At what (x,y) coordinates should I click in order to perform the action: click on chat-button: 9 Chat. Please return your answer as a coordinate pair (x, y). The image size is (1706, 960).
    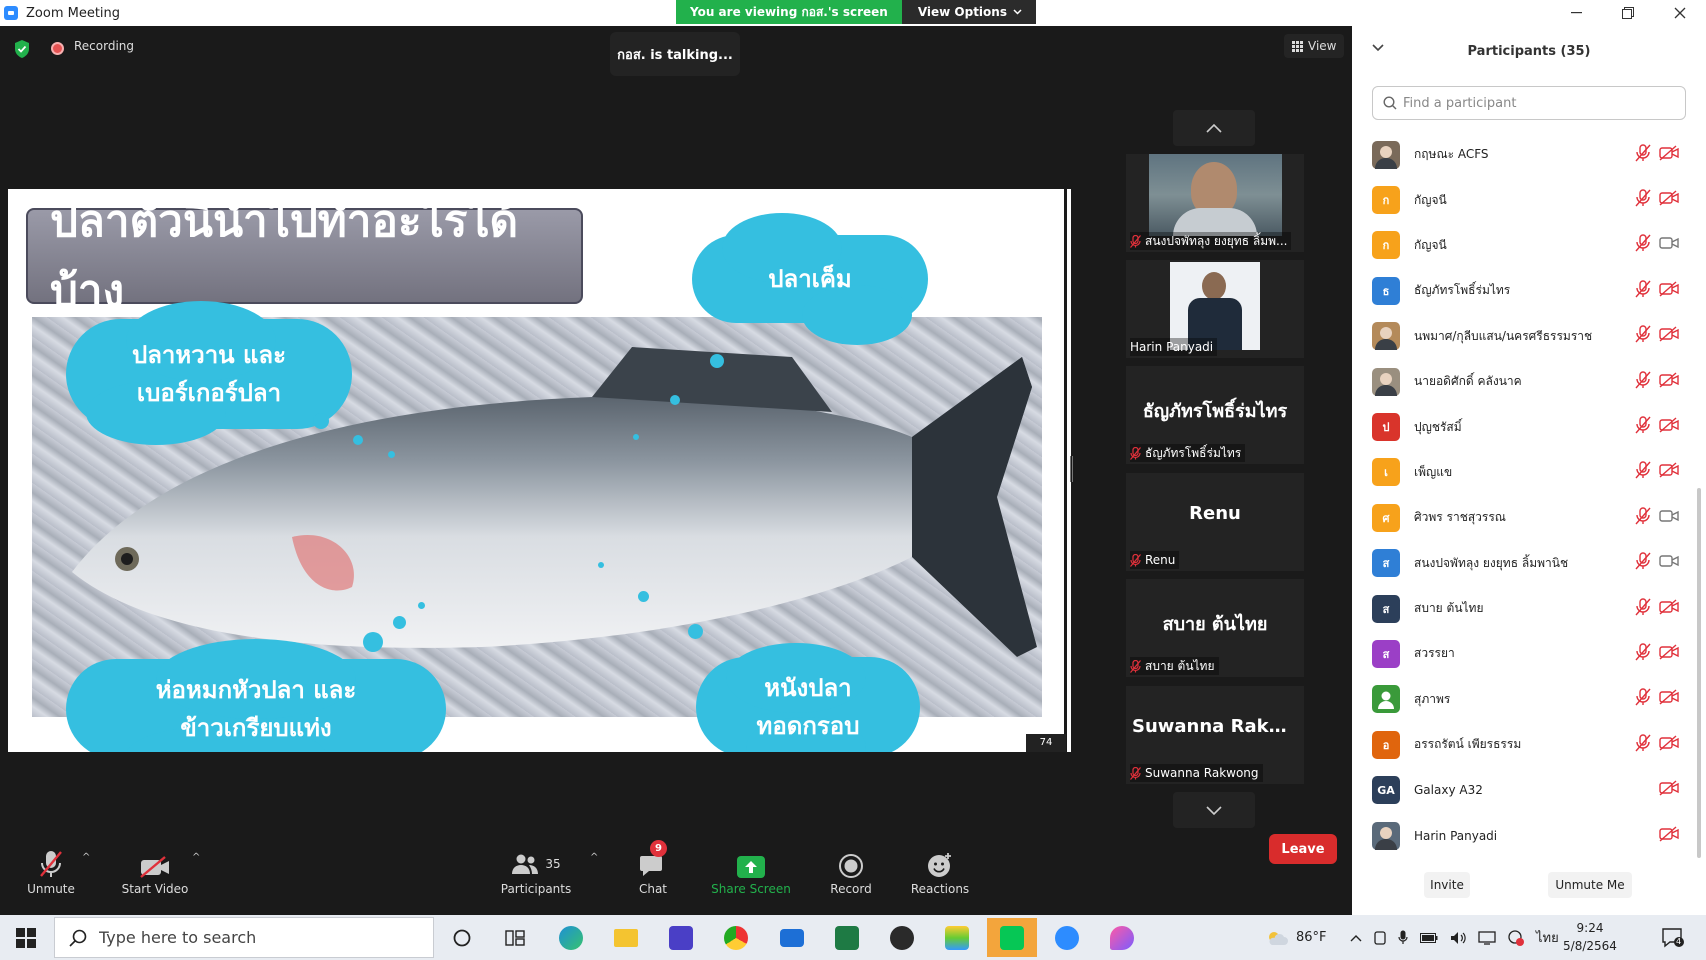
    Looking at the image, I should click on (653, 876).